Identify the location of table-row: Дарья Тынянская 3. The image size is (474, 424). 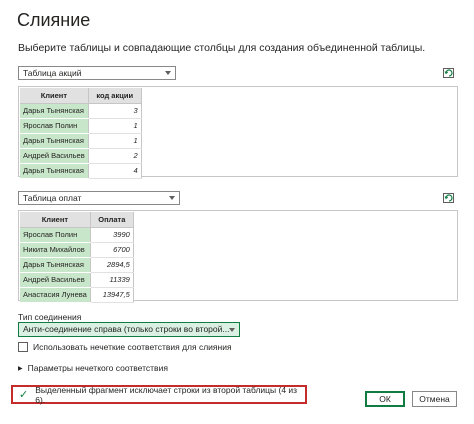
(81, 111).